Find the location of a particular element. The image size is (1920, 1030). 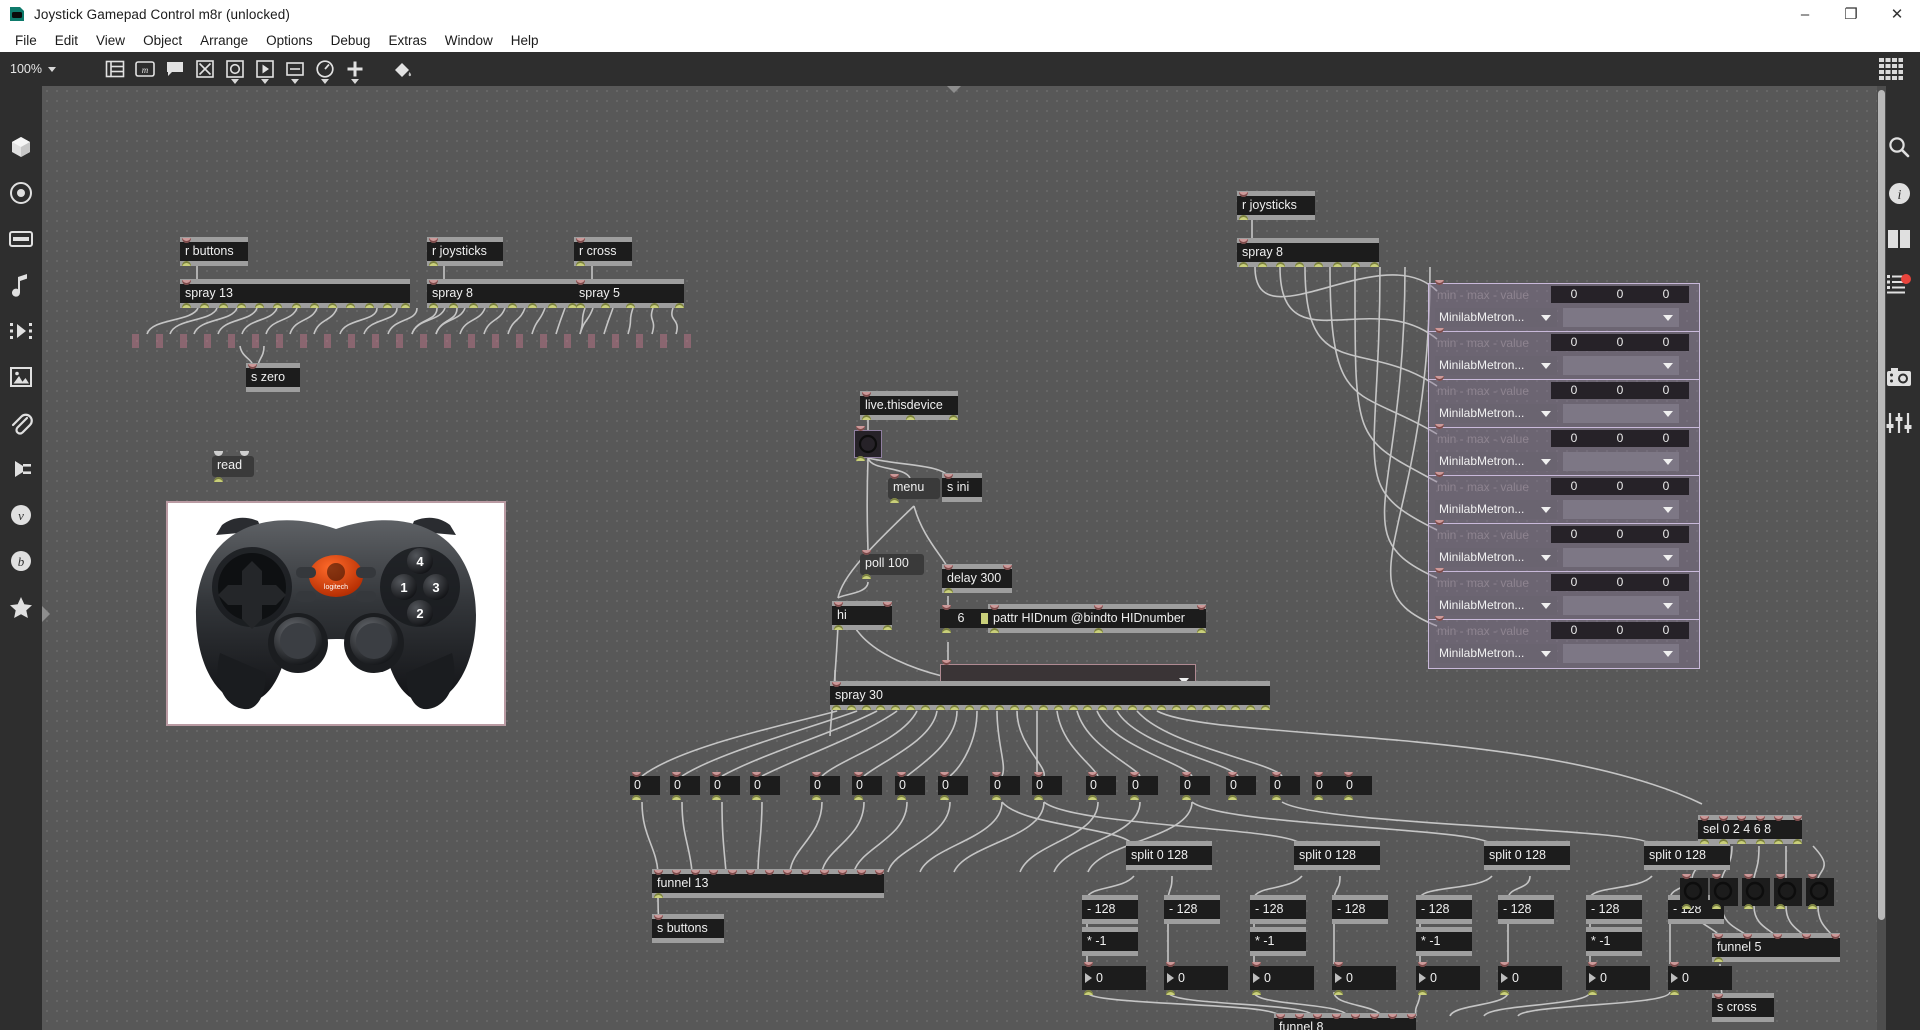

menu-item-extras: Extras is located at coordinates (407, 40).